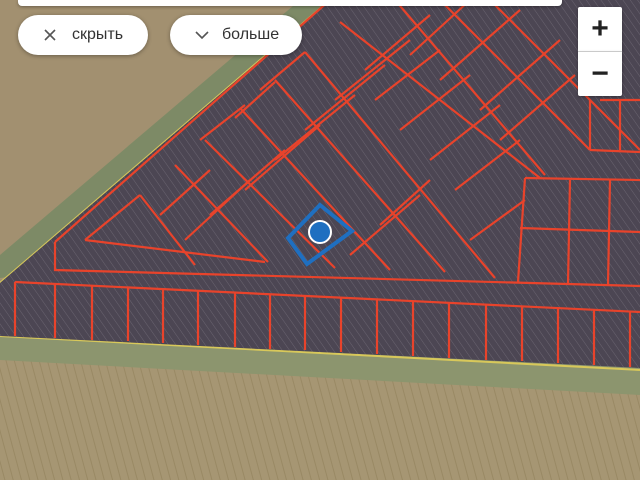 The height and width of the screenshot is (480, 640). I want to click on search-panel-edge, so click(290, 3).